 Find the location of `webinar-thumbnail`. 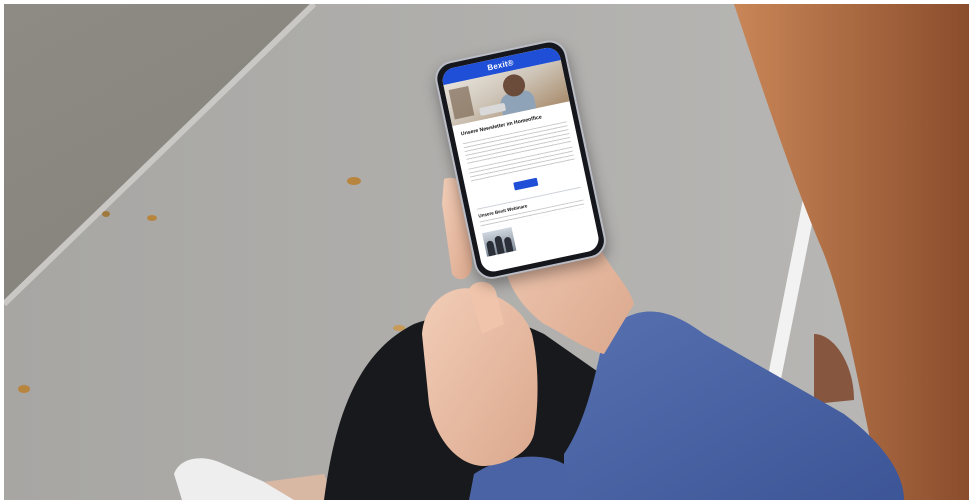

webinar-thumbnail is located at coordinates (499, 241).